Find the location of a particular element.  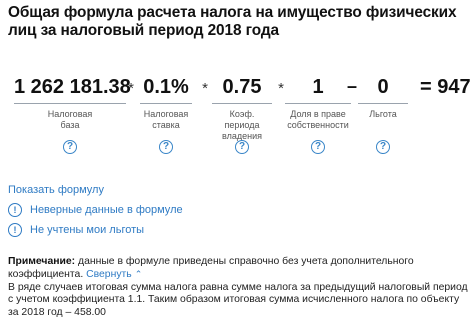

tax-rate-label: Налоговая ставка is located at coordinates (166, 119).